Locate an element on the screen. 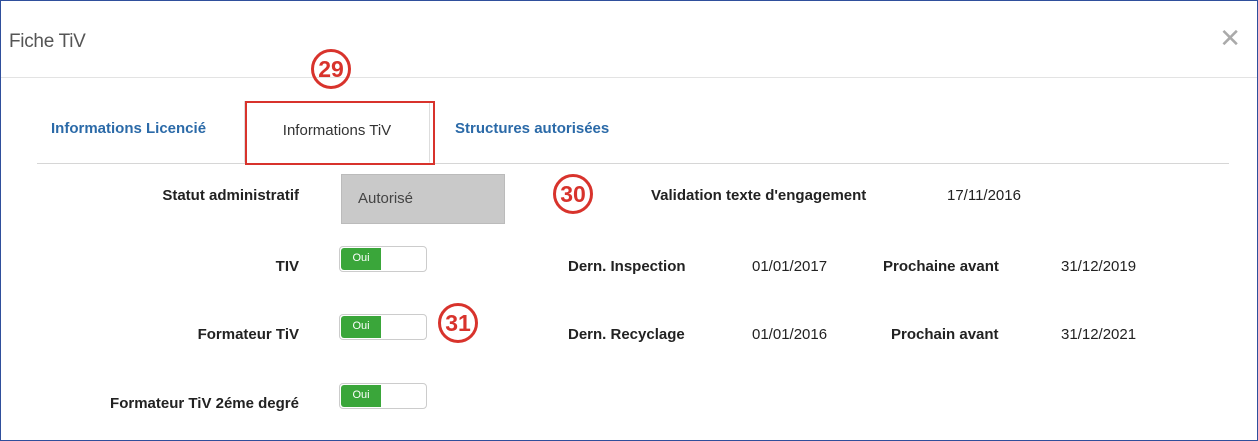 This screenshot has height=441, width=1258. tab-informations-licencie: Informations Licencié is located at coordinates (128, 128).